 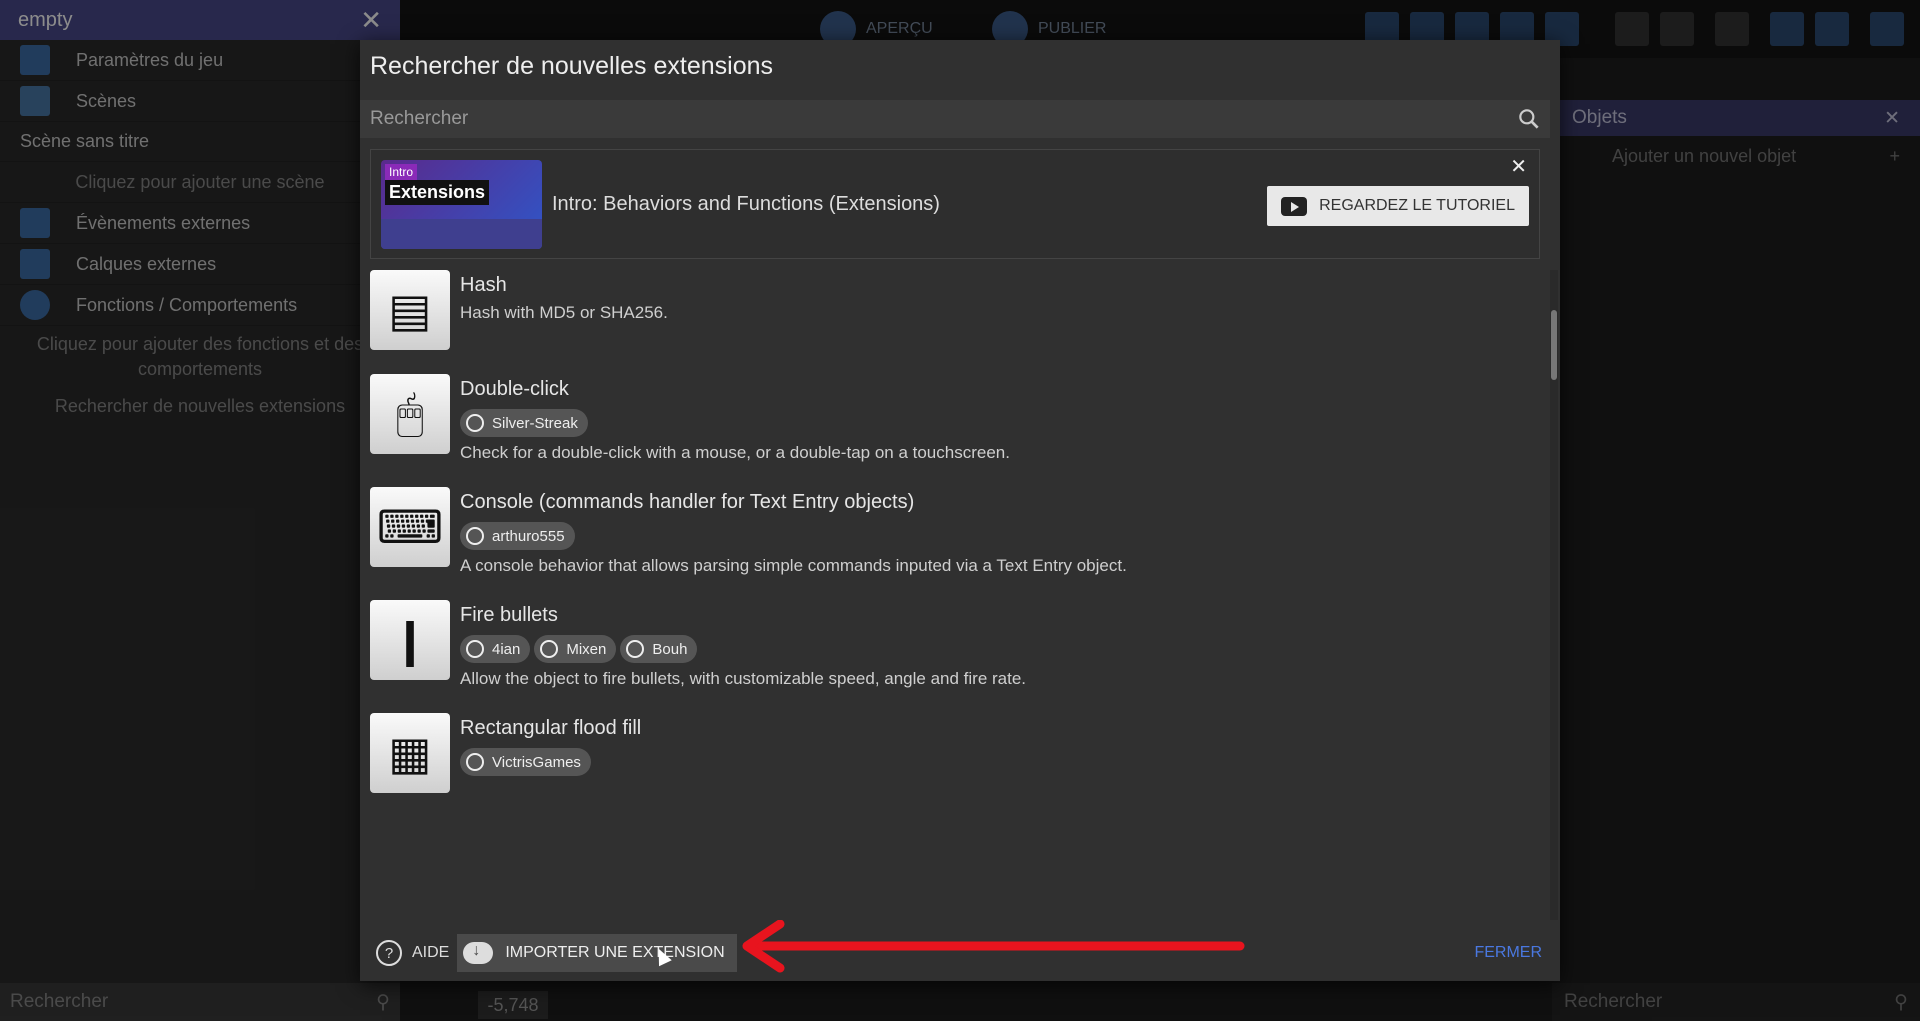 What do you see at coordinates (955, 310) in the screenshot?
I see `list-item: ▤ Hash Hash with MD5 or SHA256.` at bounding box center [955, 310].